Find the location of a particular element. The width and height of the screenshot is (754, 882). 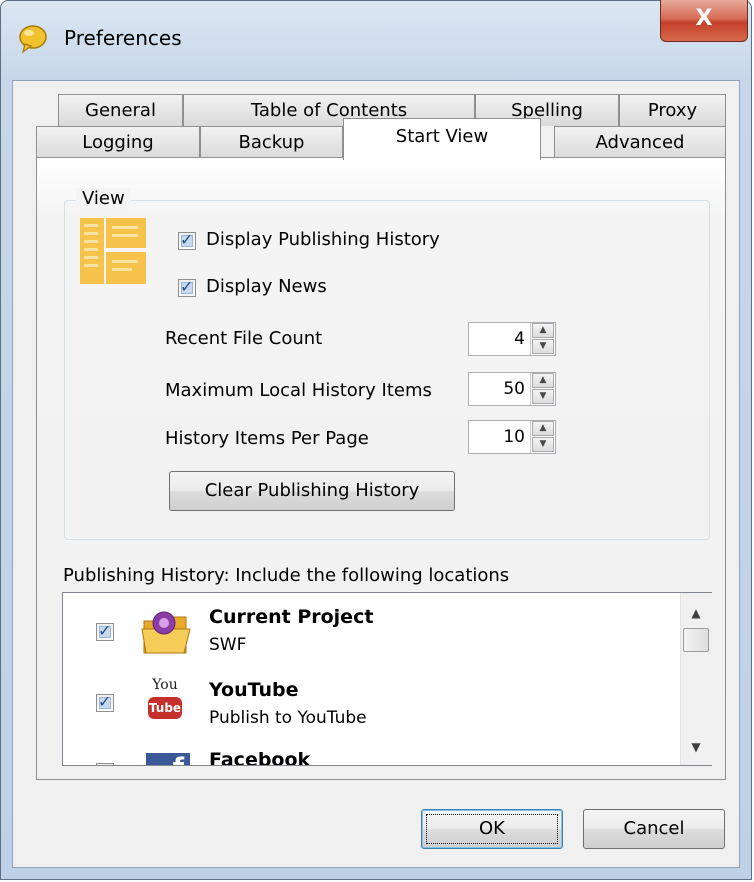

facebook-title: Facebook is located at coordinates (260, 757).